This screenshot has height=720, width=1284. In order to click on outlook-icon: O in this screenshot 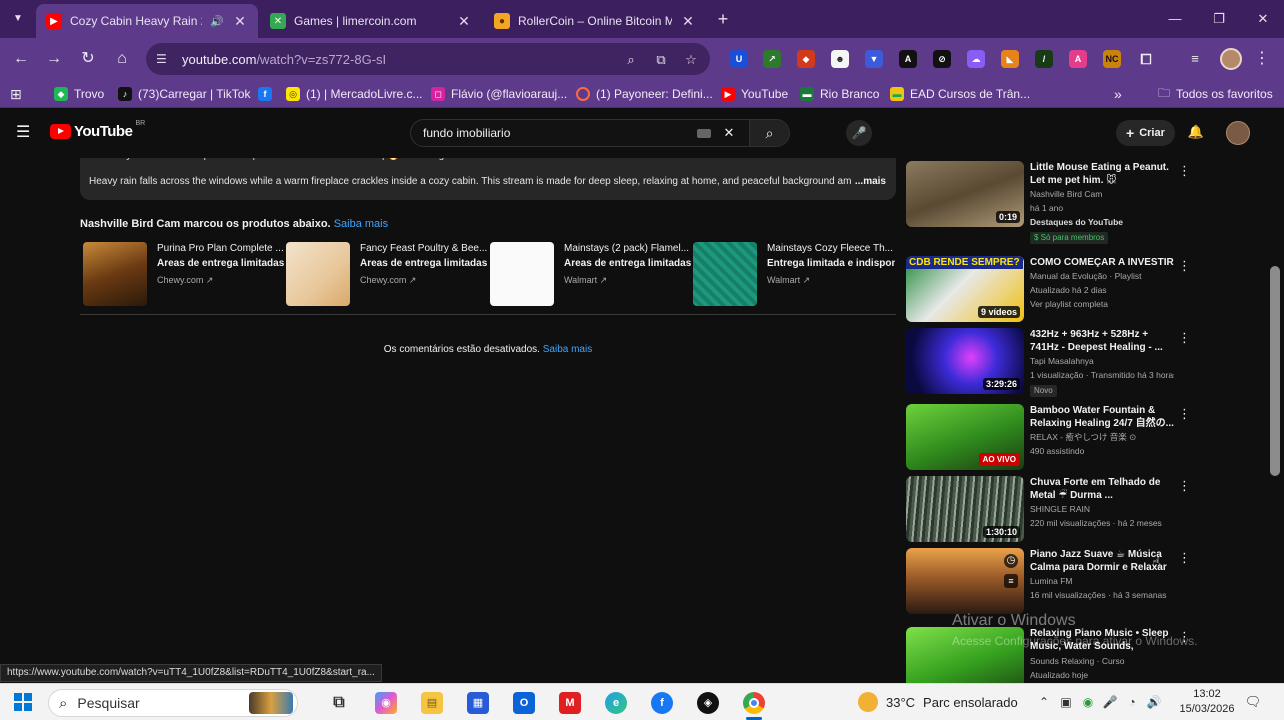, I will do `click(524, 703)`.